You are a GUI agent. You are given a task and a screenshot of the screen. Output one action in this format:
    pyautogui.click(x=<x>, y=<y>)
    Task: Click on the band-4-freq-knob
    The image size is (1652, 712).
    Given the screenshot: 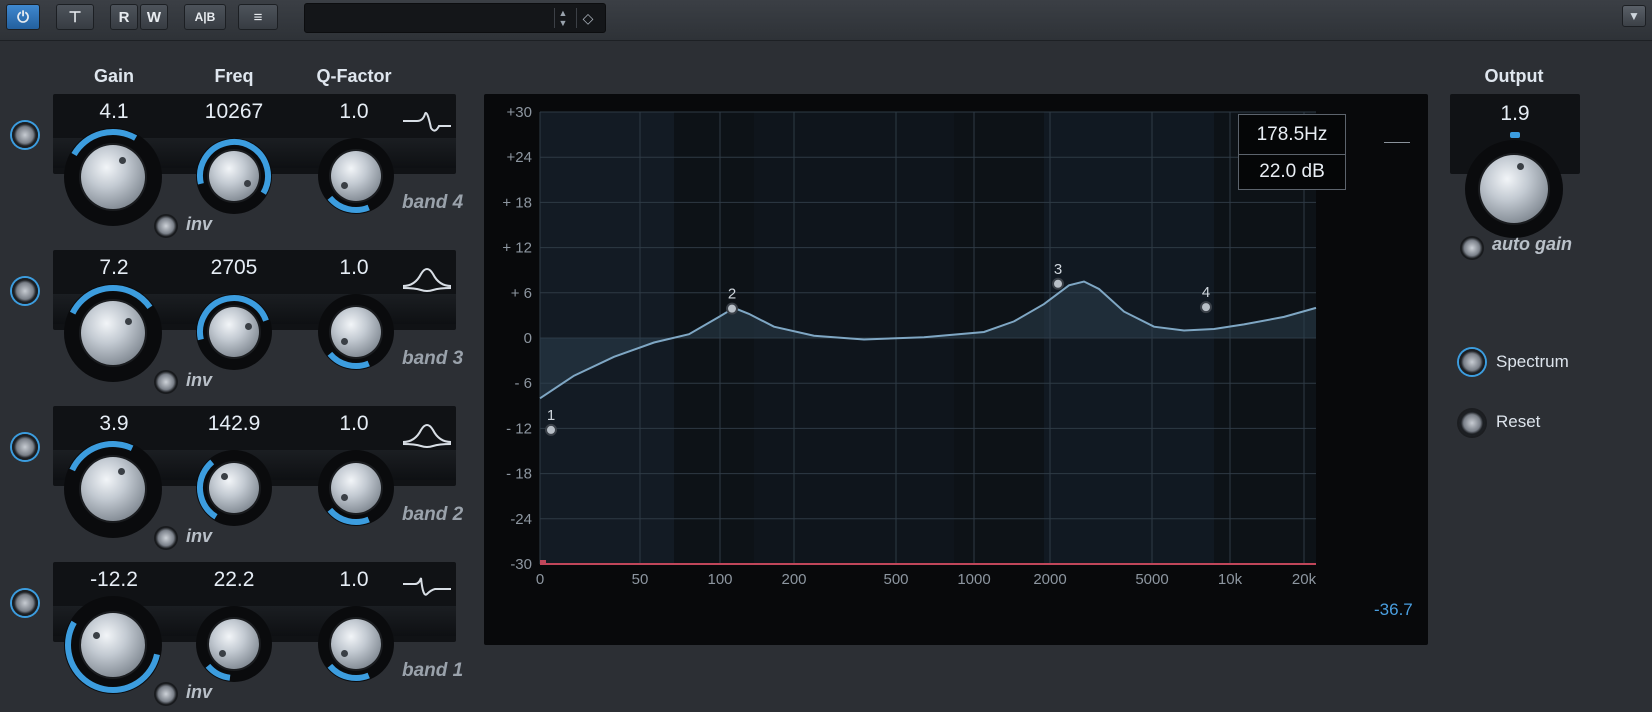 What is the action you would take?
    pyautogui.click(x=234, y=176)
    